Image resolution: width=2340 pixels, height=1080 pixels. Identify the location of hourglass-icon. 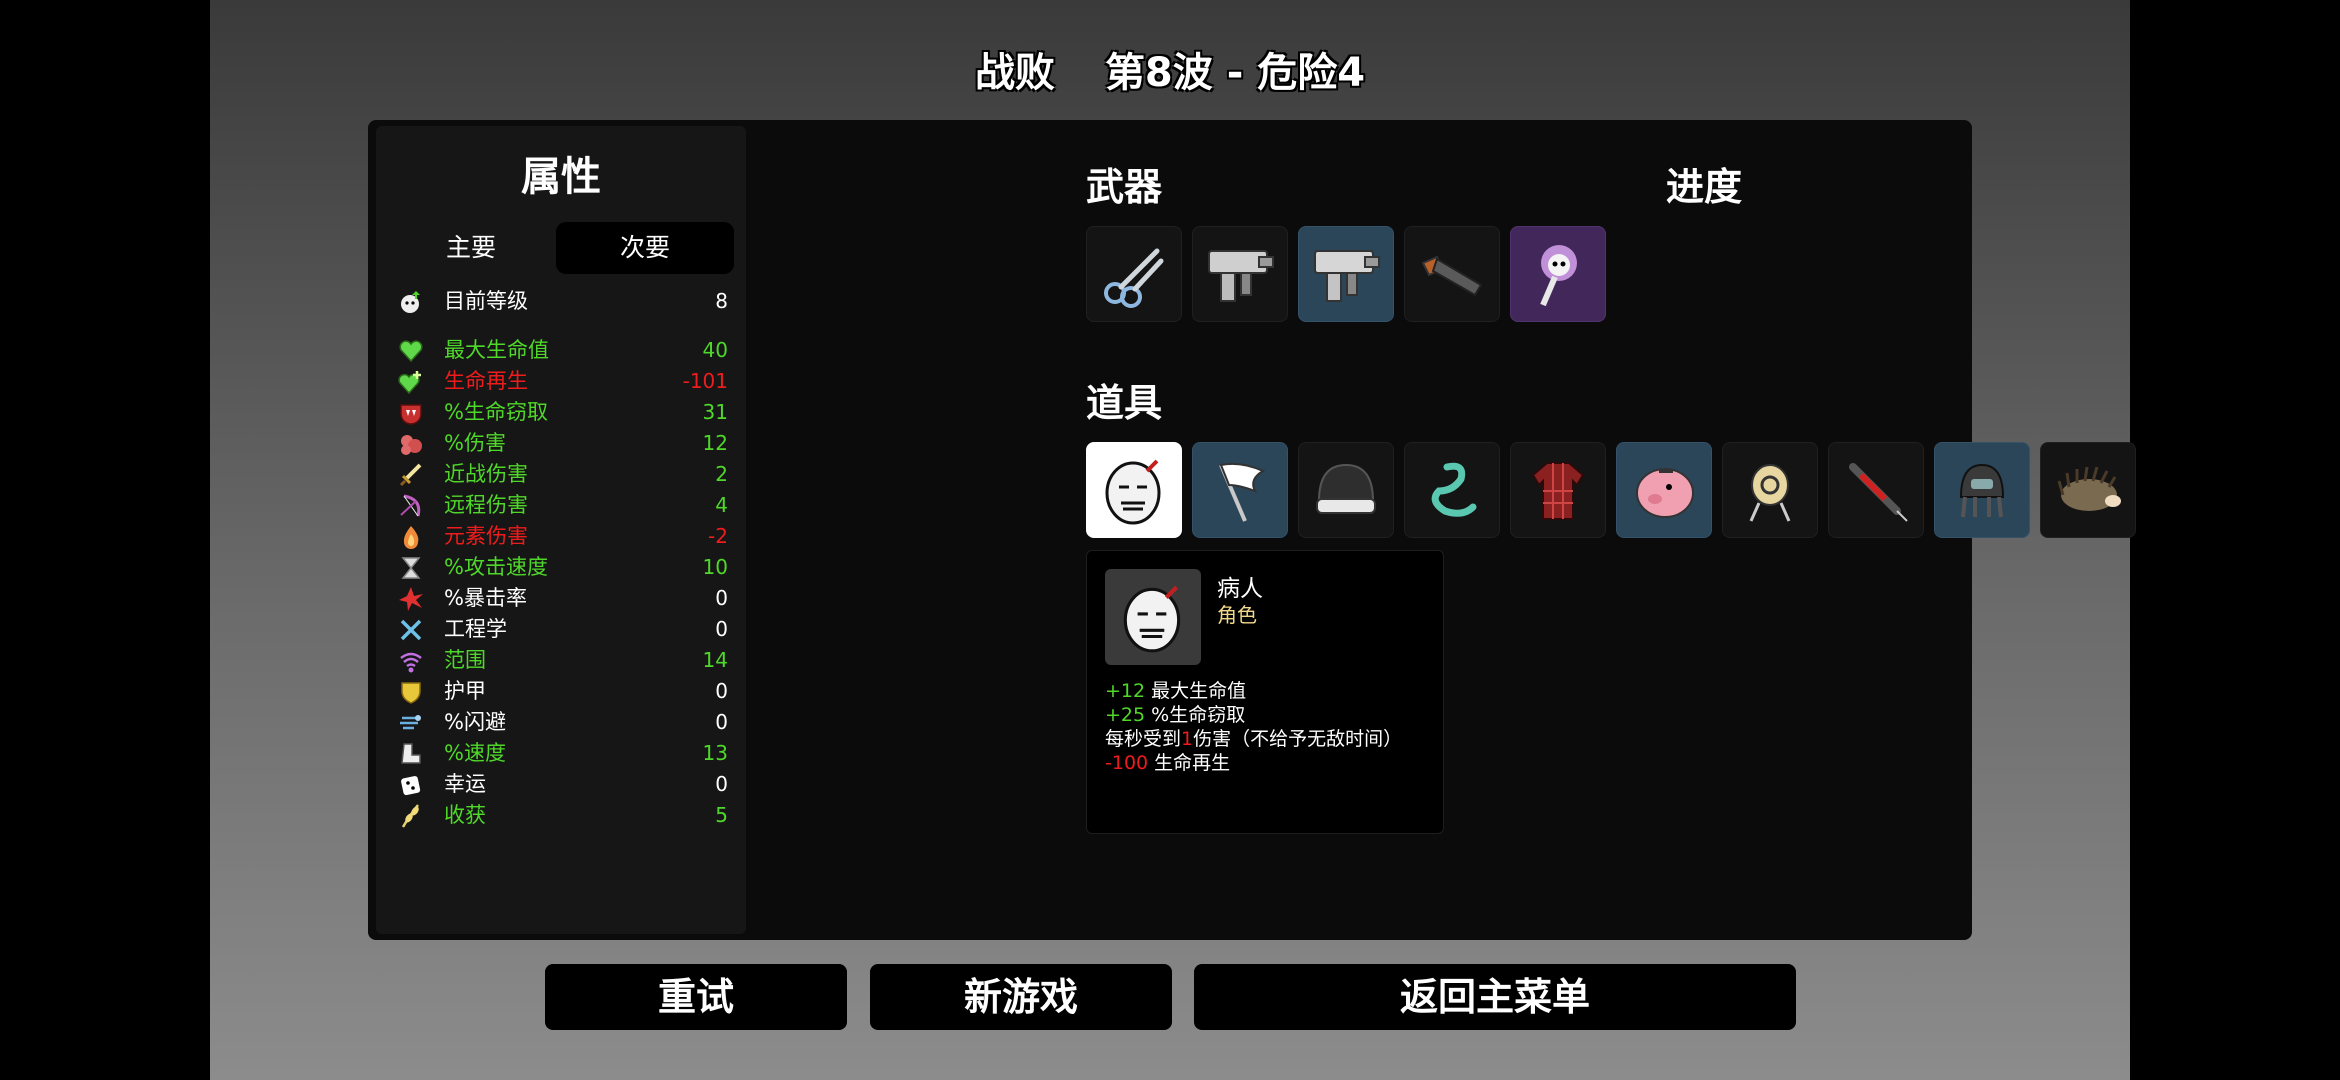
(411, 568).